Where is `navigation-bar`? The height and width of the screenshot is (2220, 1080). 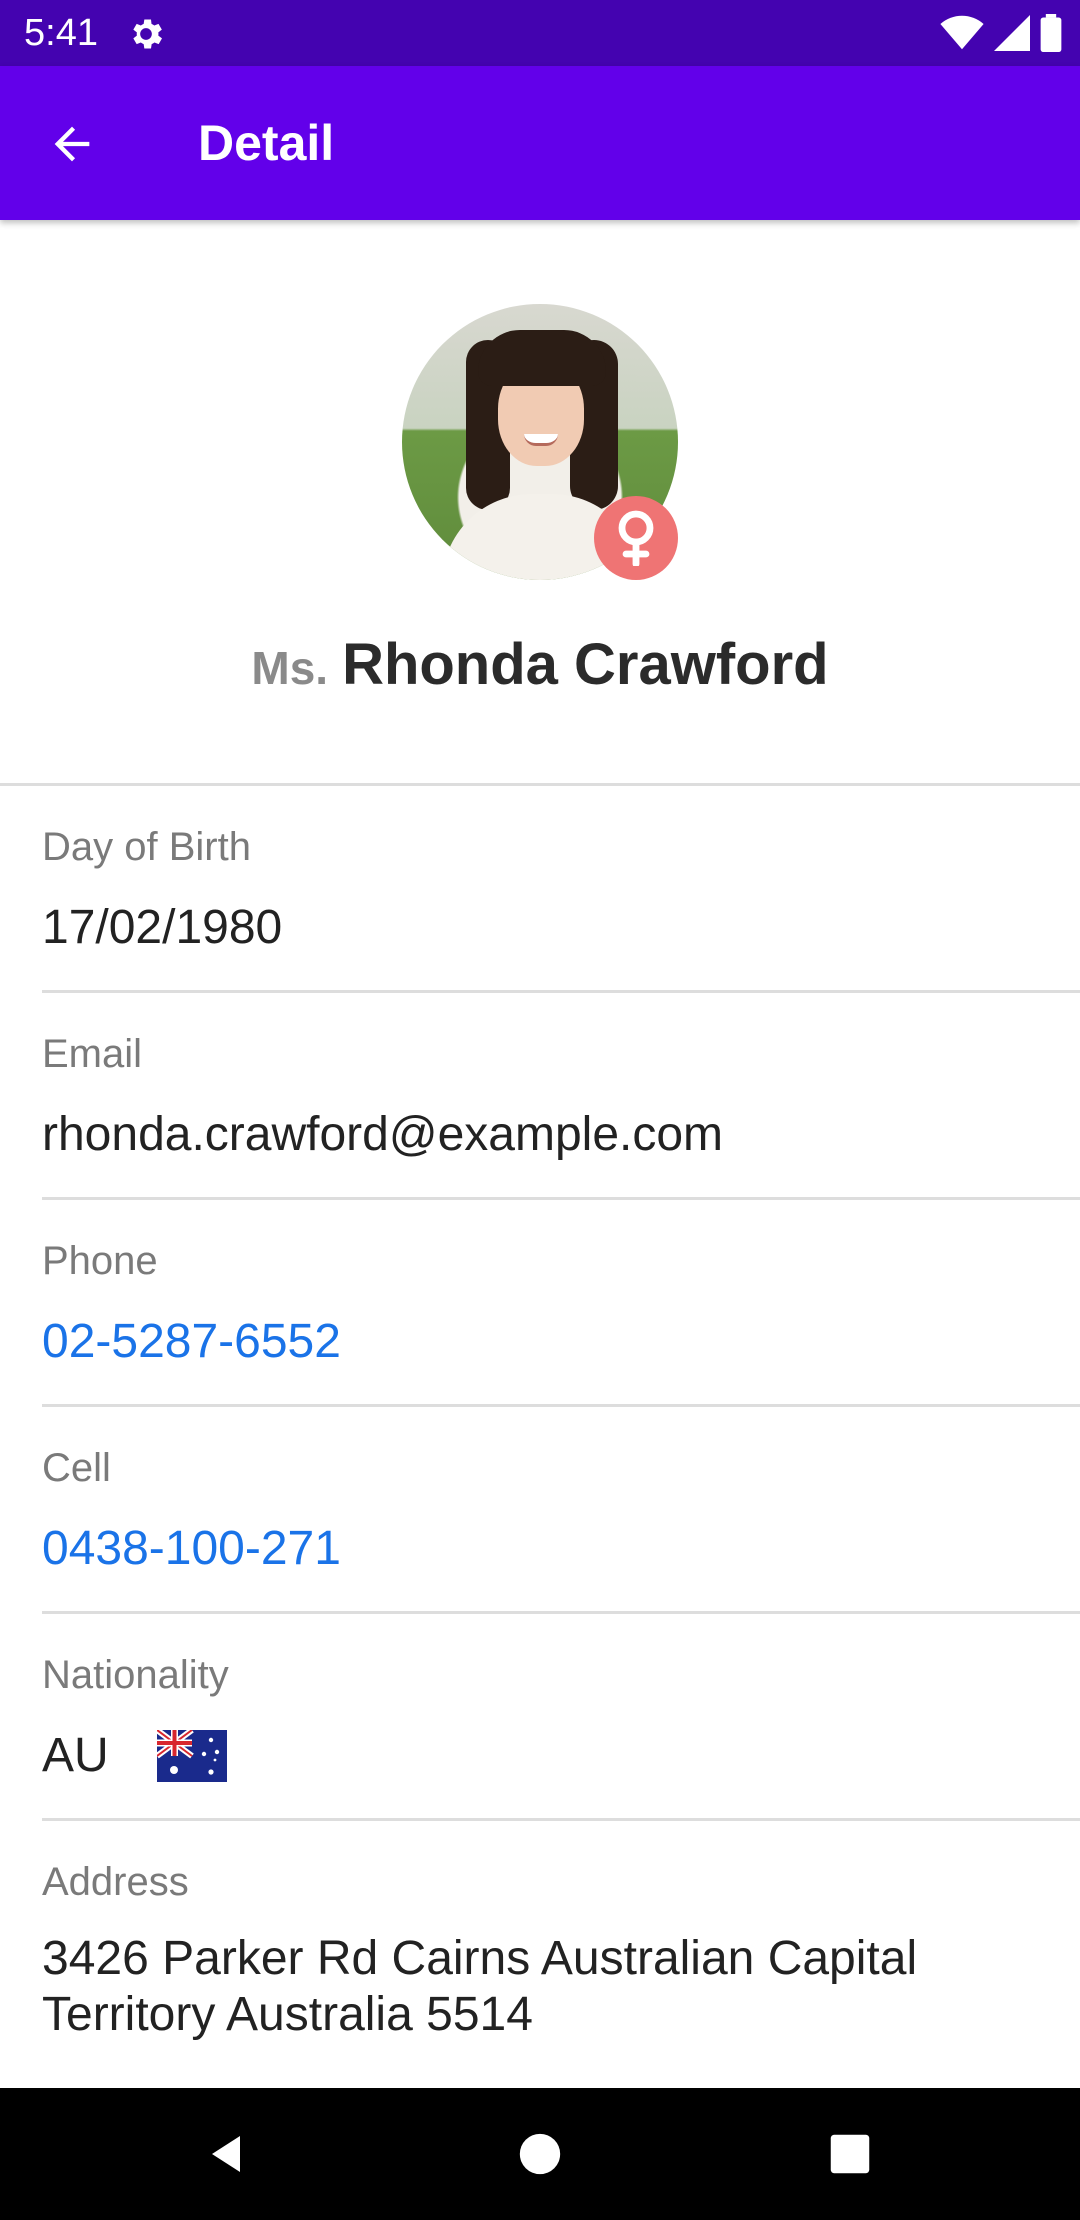 navigation-bar is located at coordinates (540, 2154).